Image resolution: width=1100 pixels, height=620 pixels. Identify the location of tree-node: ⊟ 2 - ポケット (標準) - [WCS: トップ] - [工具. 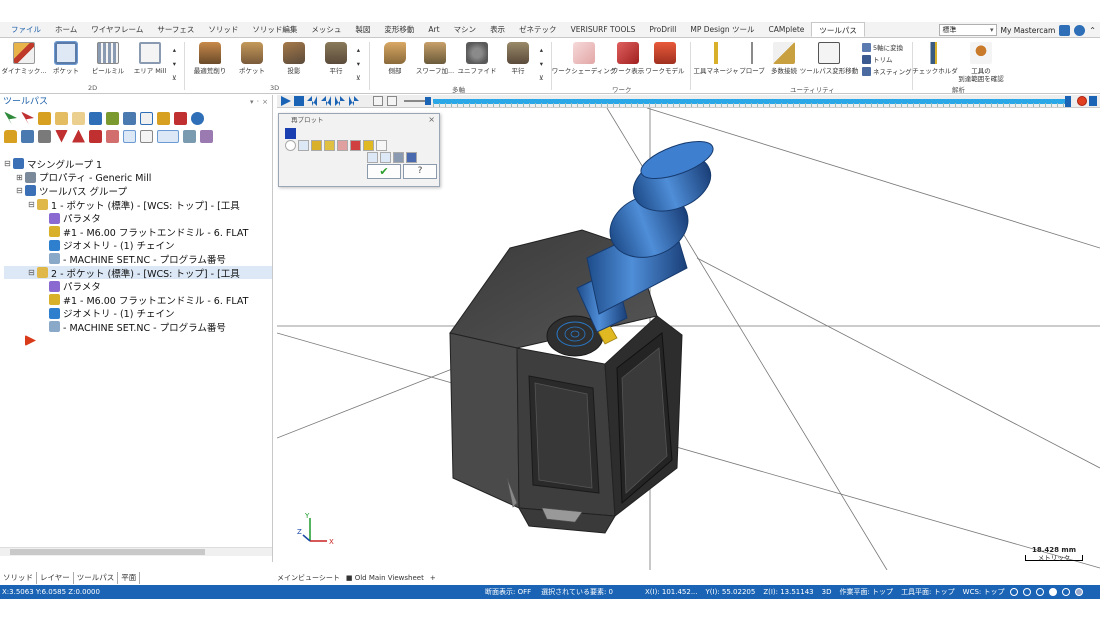
(138, 272).